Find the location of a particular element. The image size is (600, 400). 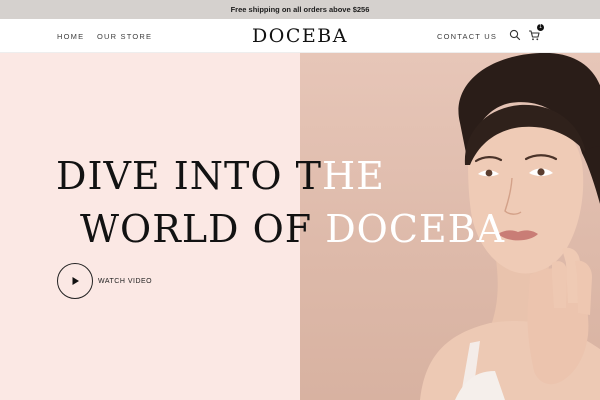

search-icon is located at coordinates (515, 35).